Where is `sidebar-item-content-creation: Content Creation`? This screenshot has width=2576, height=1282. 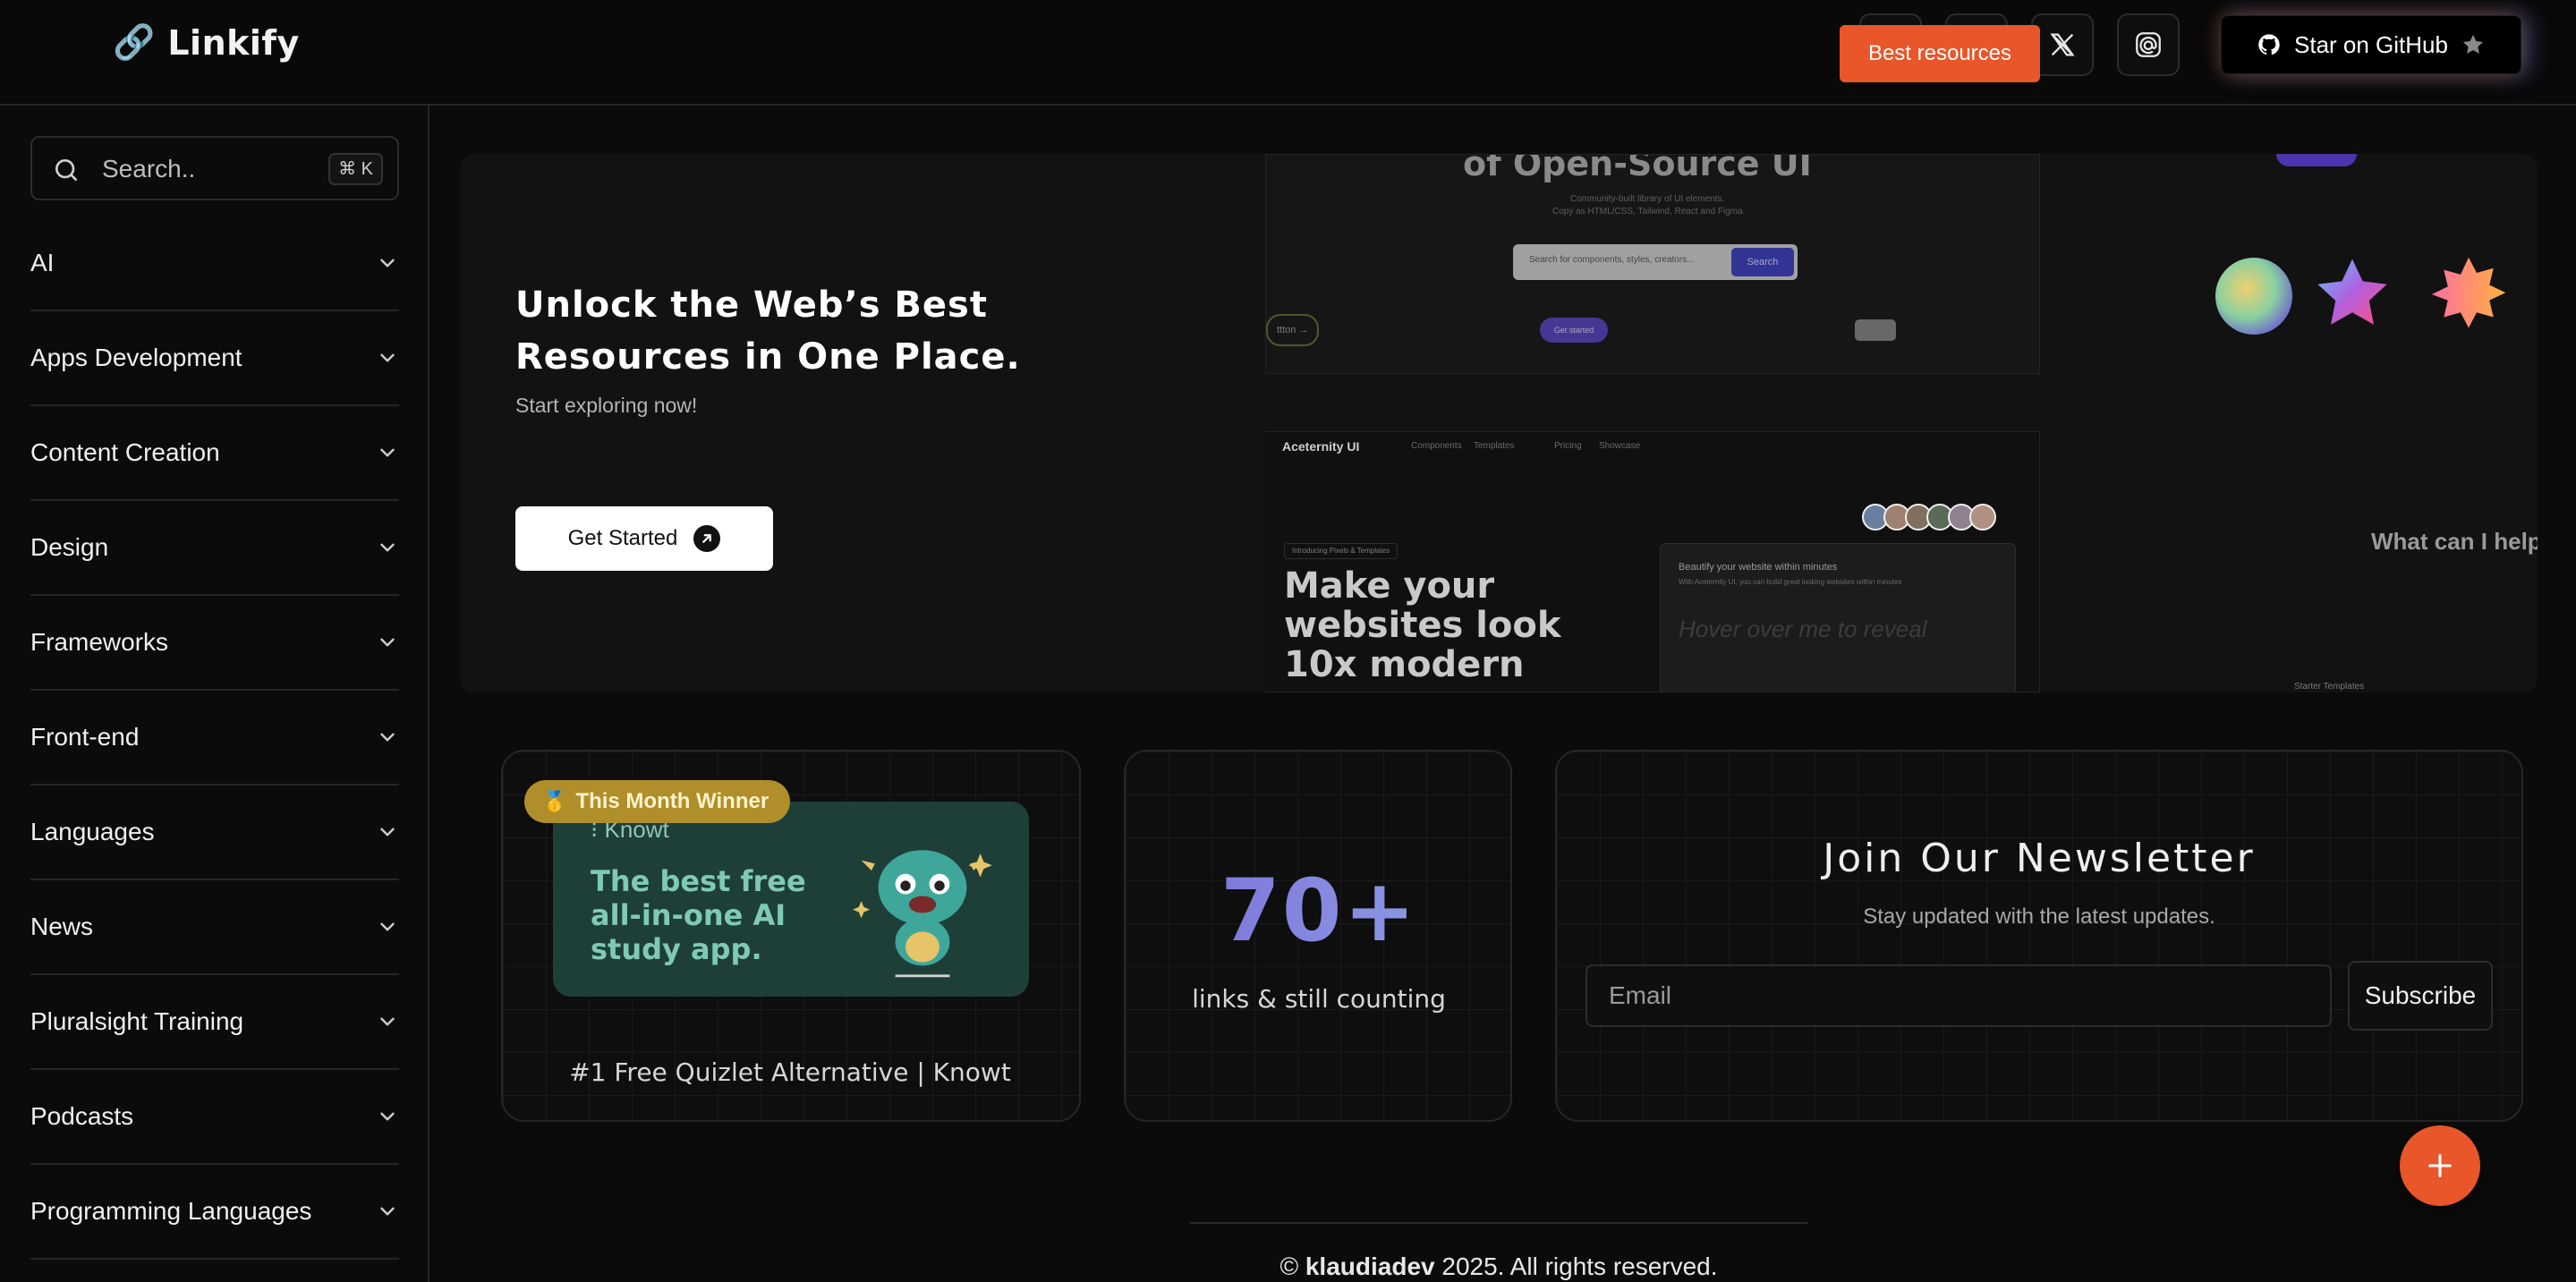
sidebar-item-content-creation: Content Creation is located at coordinates (214, 454).